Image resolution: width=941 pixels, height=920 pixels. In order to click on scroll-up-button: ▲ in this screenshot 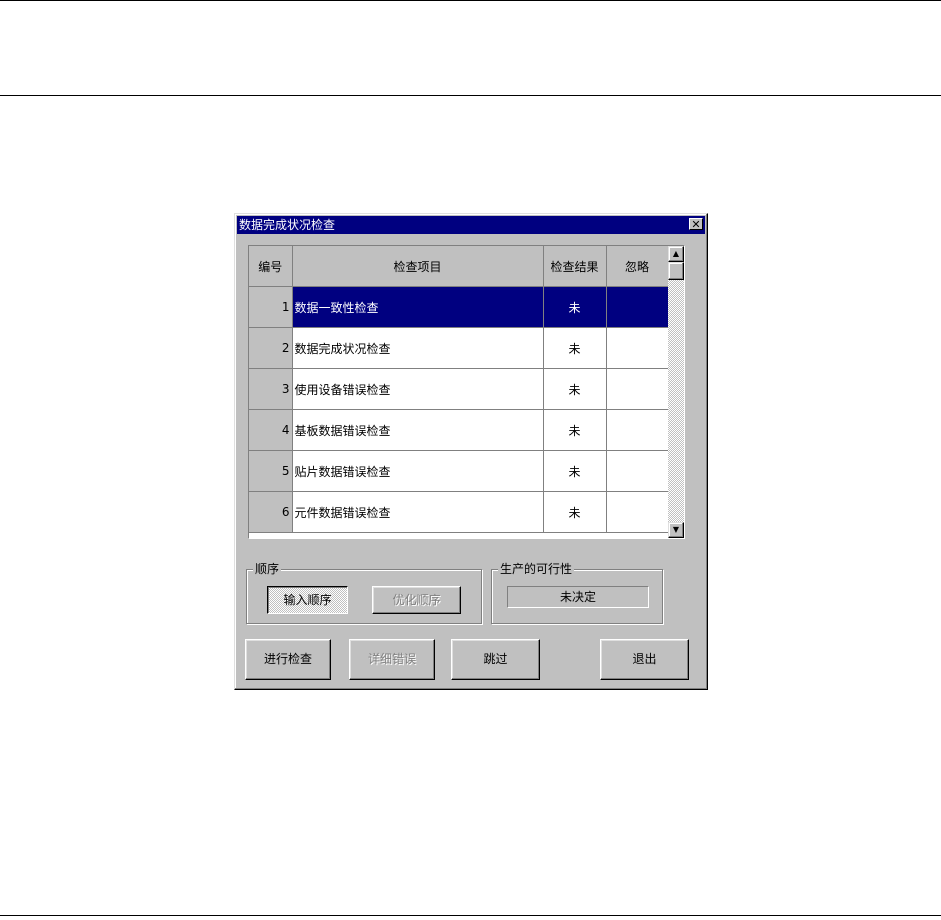, I will do `click(676, 254)`.